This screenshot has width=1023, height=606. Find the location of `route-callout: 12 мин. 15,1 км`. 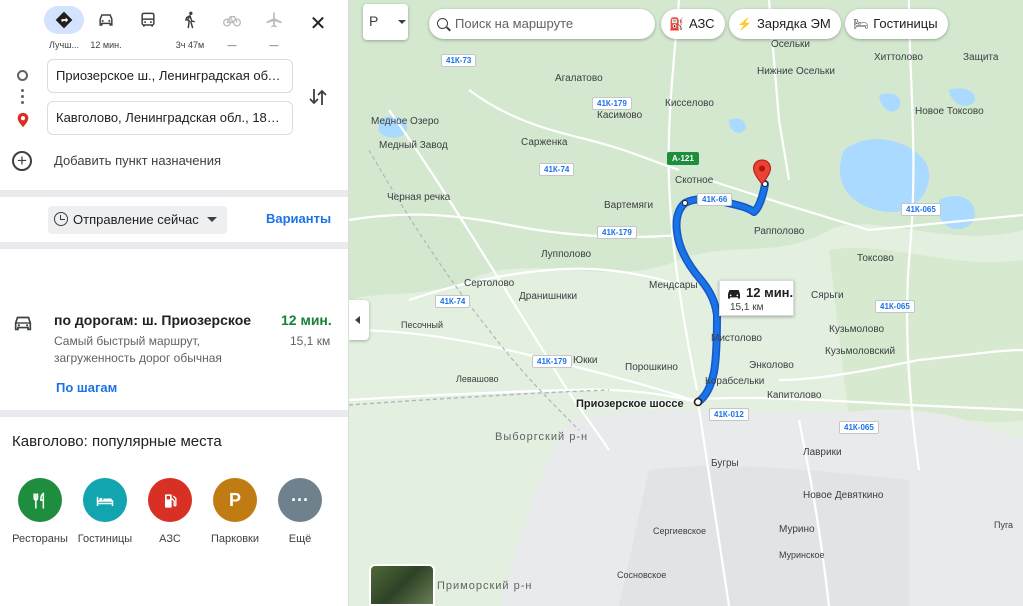

route-callout: 12 мин. 15,1 км is located at coordinates (756, 298).